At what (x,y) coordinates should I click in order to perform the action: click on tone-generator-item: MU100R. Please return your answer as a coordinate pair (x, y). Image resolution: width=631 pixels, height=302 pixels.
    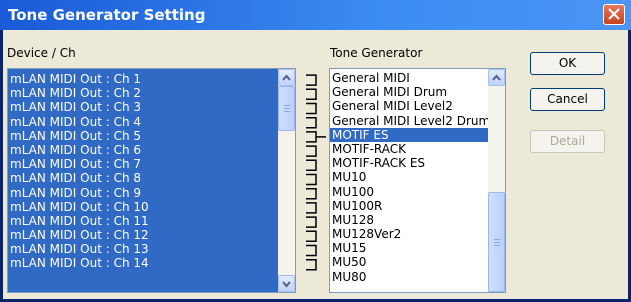
    Looking at the image, I should click on (409, 206).